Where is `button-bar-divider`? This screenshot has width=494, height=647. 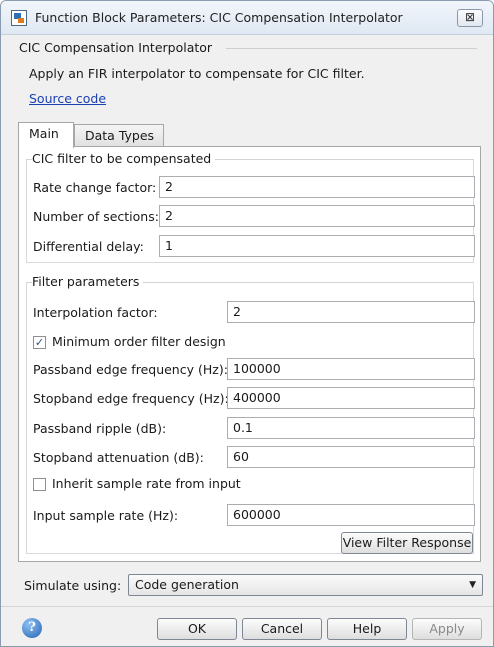
button-bar-divider is located at coordinates (247, 606).